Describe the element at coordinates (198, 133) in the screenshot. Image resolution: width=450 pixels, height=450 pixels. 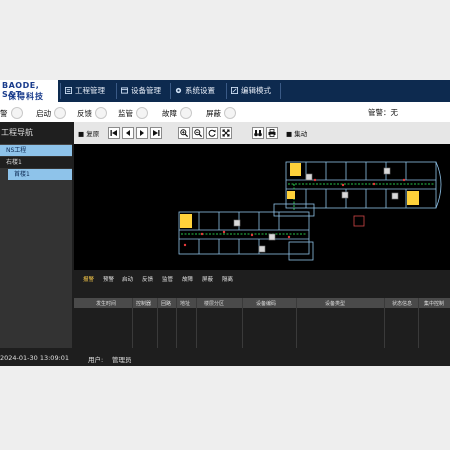
I see `zoom-out-button` at that location.